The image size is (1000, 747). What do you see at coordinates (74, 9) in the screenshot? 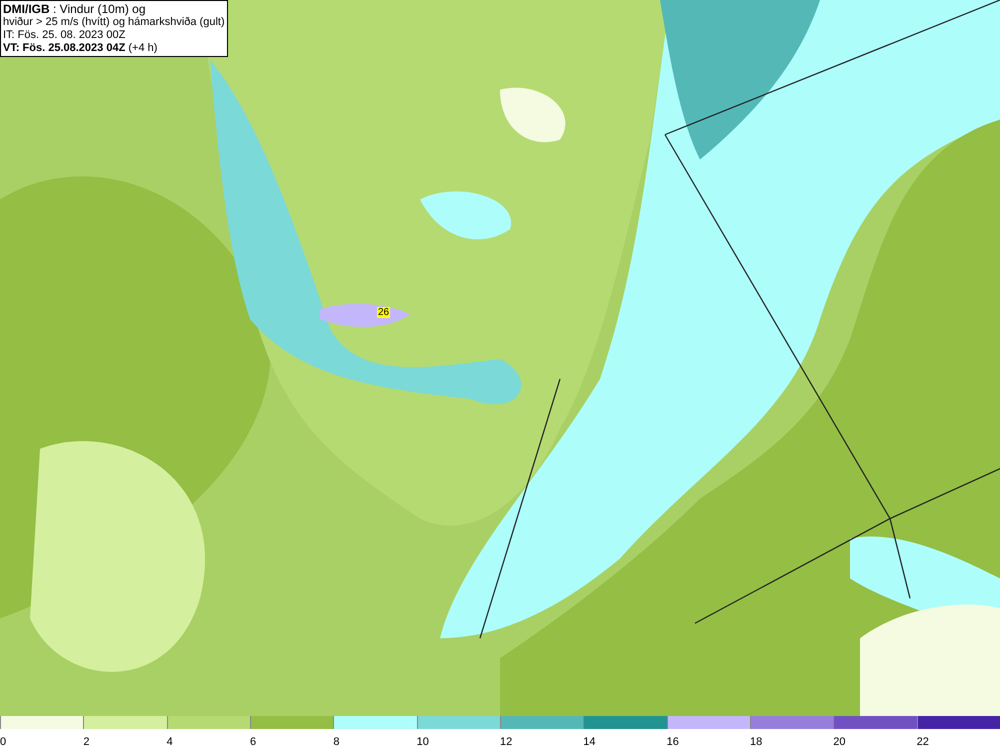
I see `title-line: DMI/IGB : Vindur (10m) og` at bounding box center [74, 9].